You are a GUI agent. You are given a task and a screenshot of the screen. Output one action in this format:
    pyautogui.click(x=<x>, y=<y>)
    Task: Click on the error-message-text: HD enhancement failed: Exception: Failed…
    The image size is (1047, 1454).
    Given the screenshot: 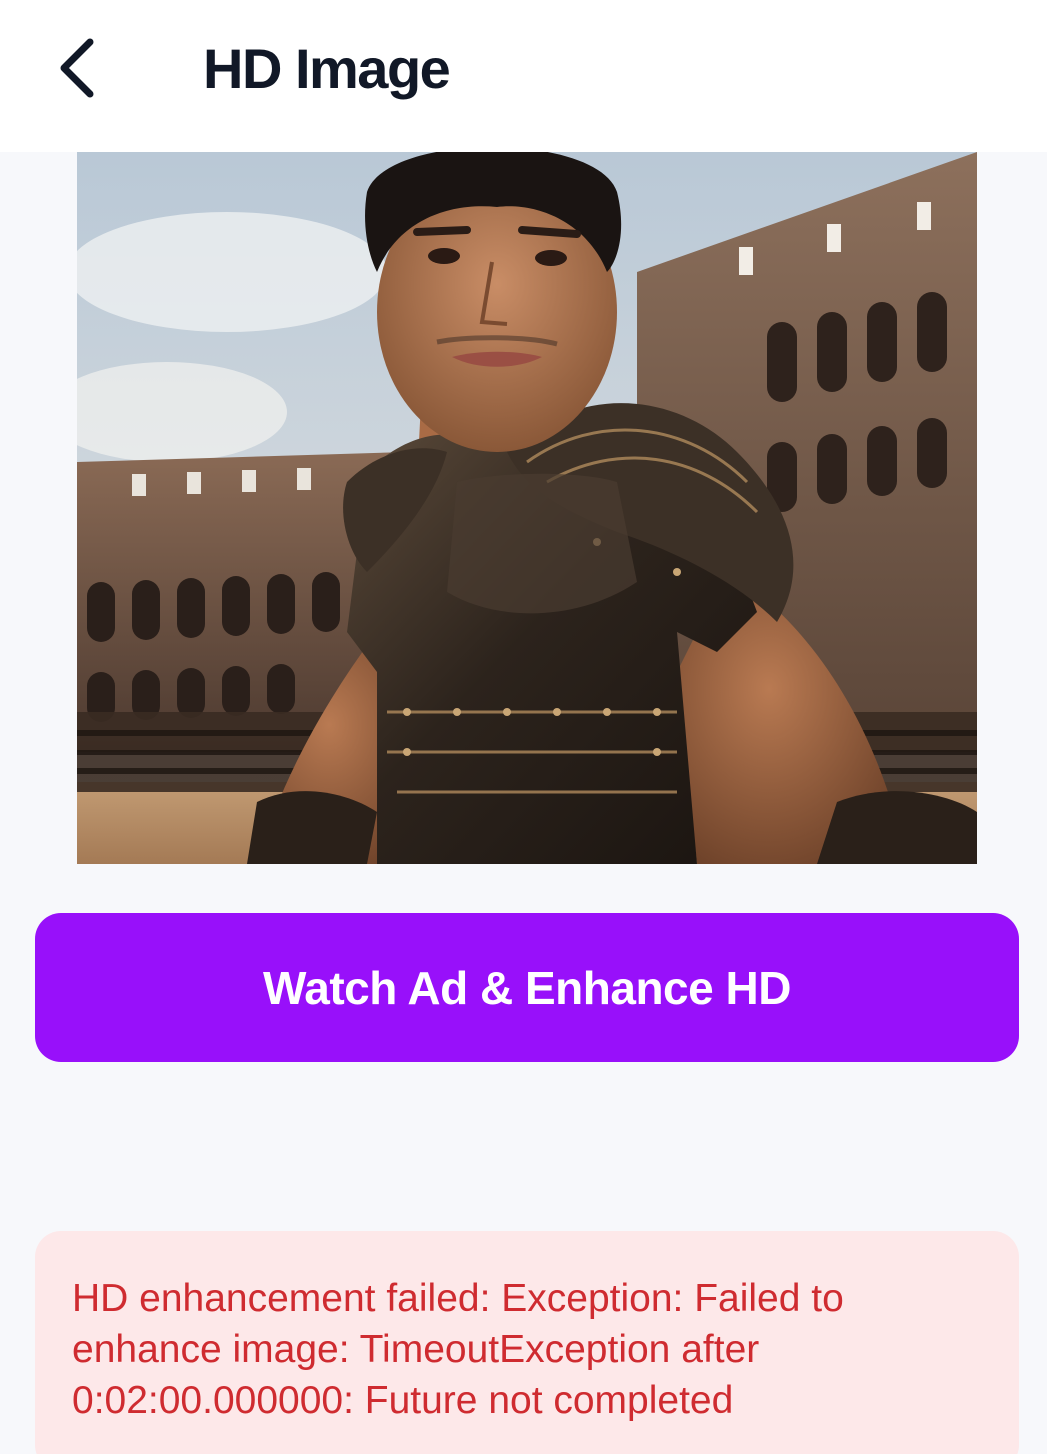 What is the action you would take?
    pyautogui.click(x=458, y=1349)
    